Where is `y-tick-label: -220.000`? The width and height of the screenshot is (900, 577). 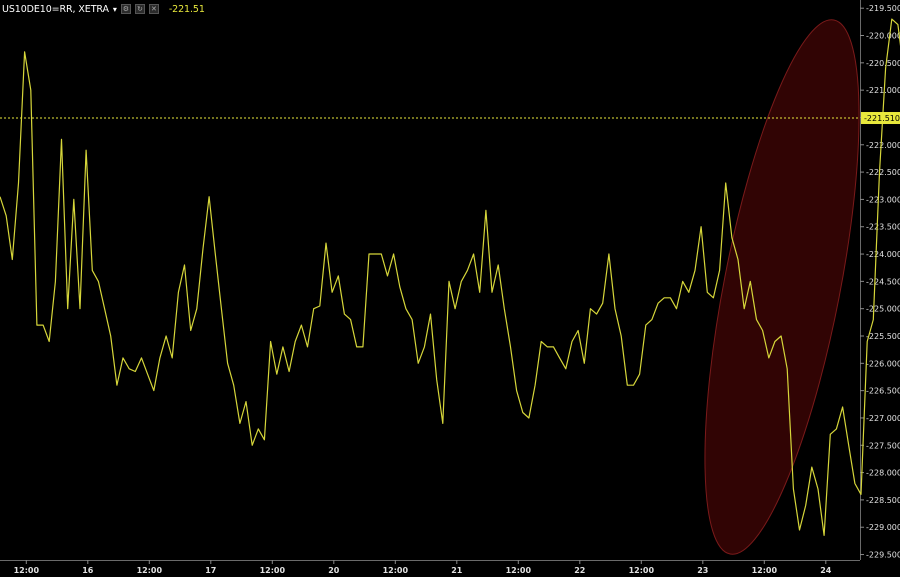
y-tick-label: -220.000 is located at coordinates (883, 36).